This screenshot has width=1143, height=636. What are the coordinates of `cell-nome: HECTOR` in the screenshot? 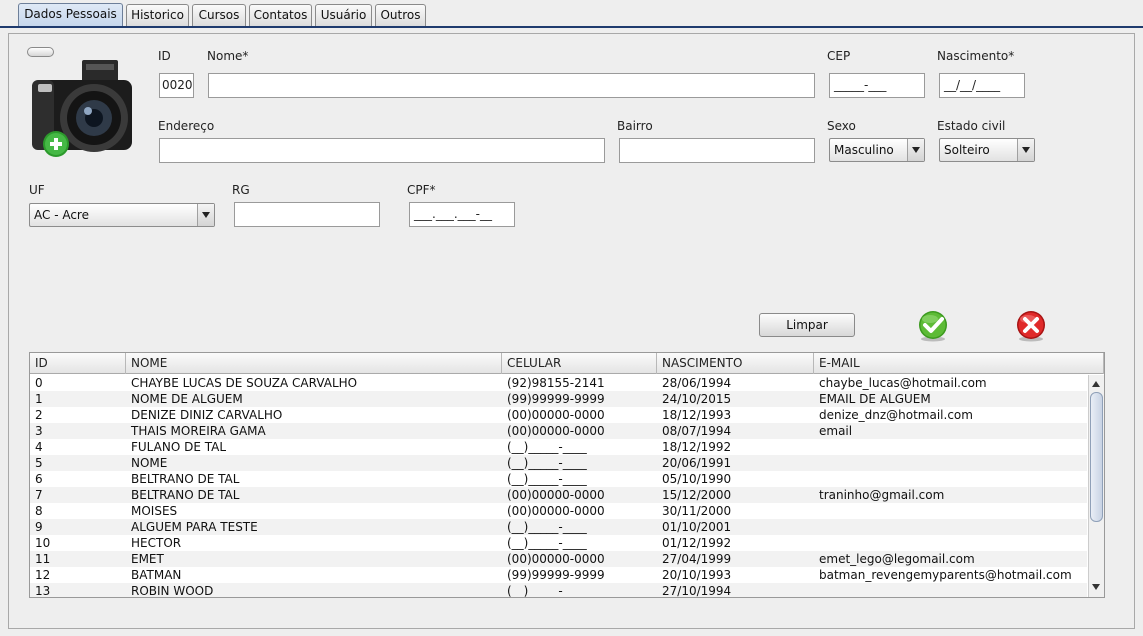 It's located at (156, 543).